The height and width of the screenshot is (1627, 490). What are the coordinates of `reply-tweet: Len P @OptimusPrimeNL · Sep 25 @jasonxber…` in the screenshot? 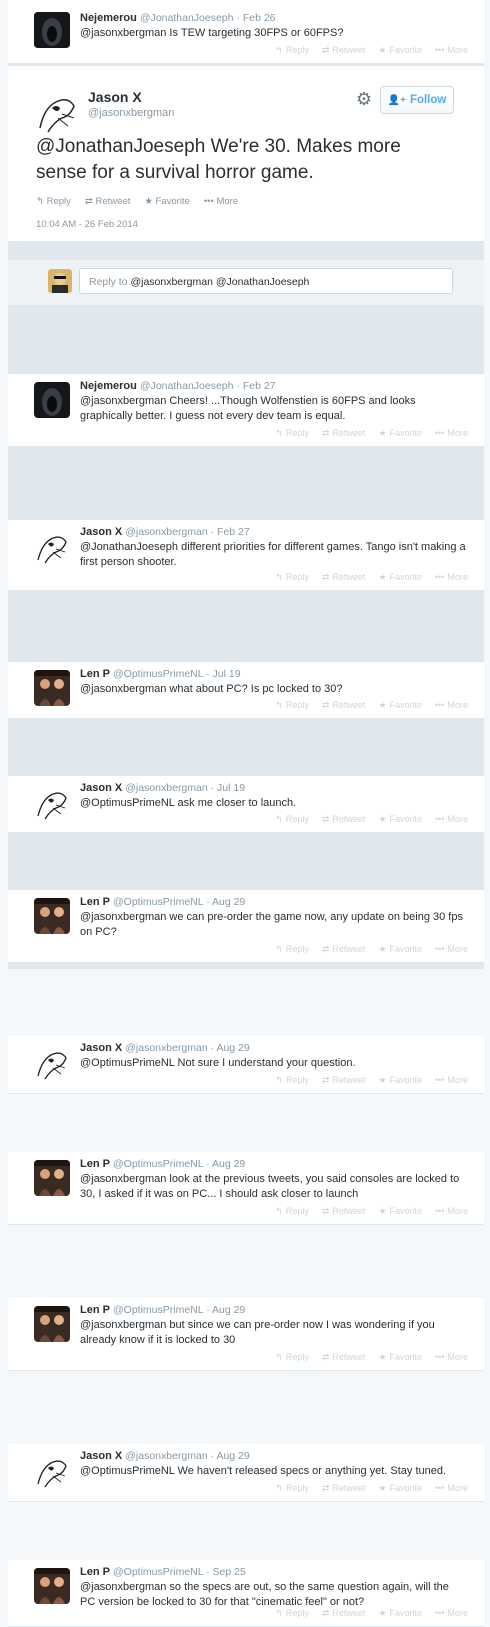 It's located at (246, 1593).